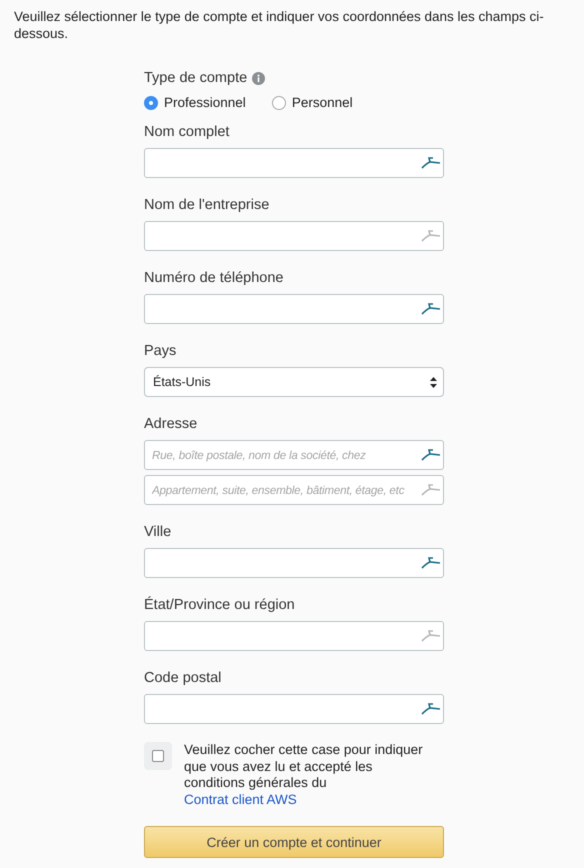  What do you see at coordinates (158, 532) in the screenshot?
I see `field-label: Ville` at bounding box center [158, 532].